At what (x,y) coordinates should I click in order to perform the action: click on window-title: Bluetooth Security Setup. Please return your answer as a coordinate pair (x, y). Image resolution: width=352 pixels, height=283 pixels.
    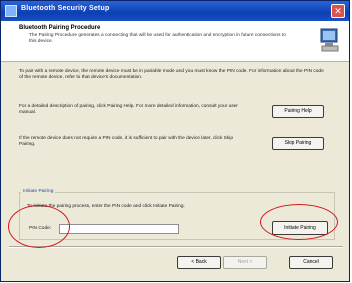
    Looking at the image, I should click on (65, 8).